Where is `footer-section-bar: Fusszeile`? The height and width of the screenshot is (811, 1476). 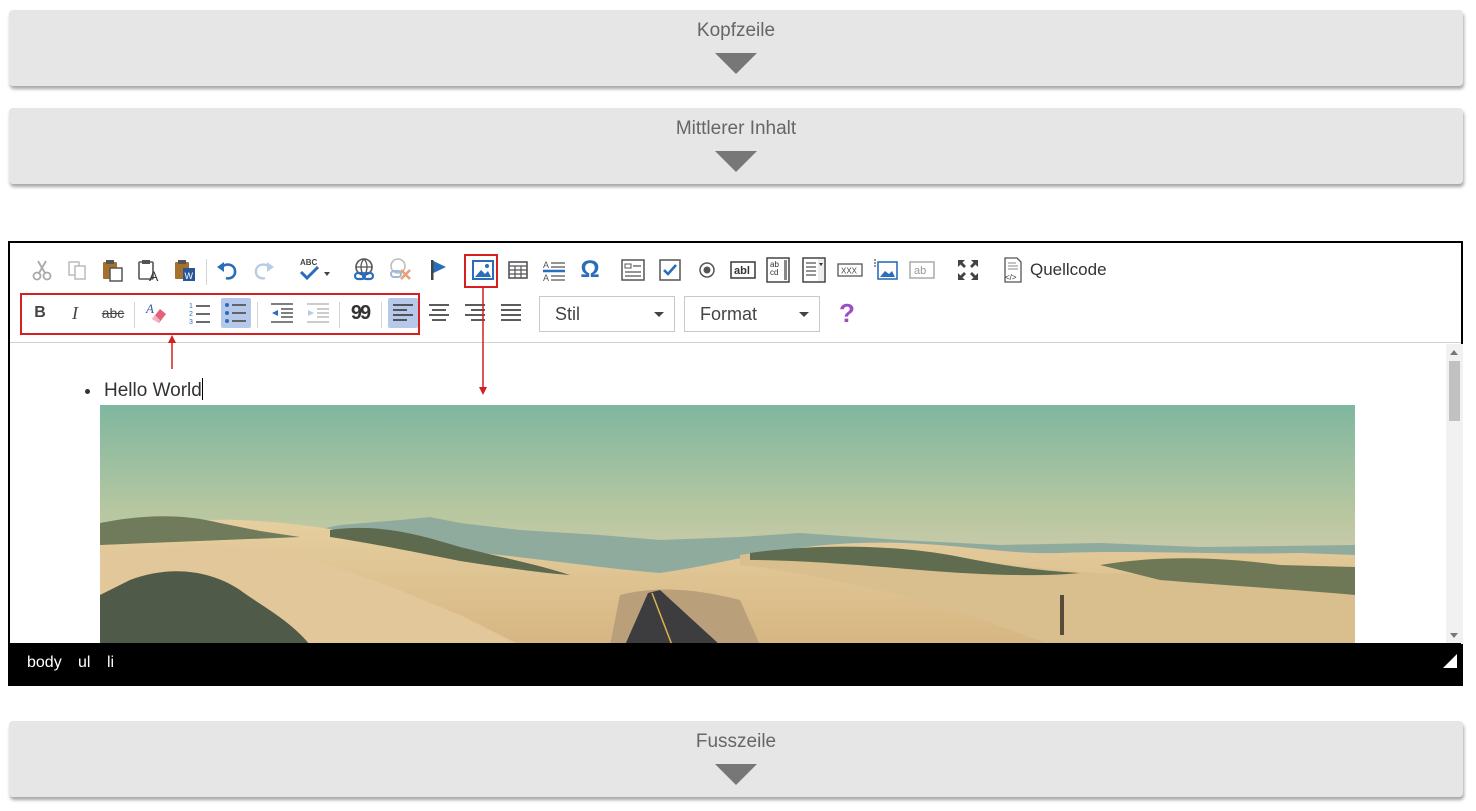 footer-section-bar: Fusszeile is located at coordinates (736, 759).